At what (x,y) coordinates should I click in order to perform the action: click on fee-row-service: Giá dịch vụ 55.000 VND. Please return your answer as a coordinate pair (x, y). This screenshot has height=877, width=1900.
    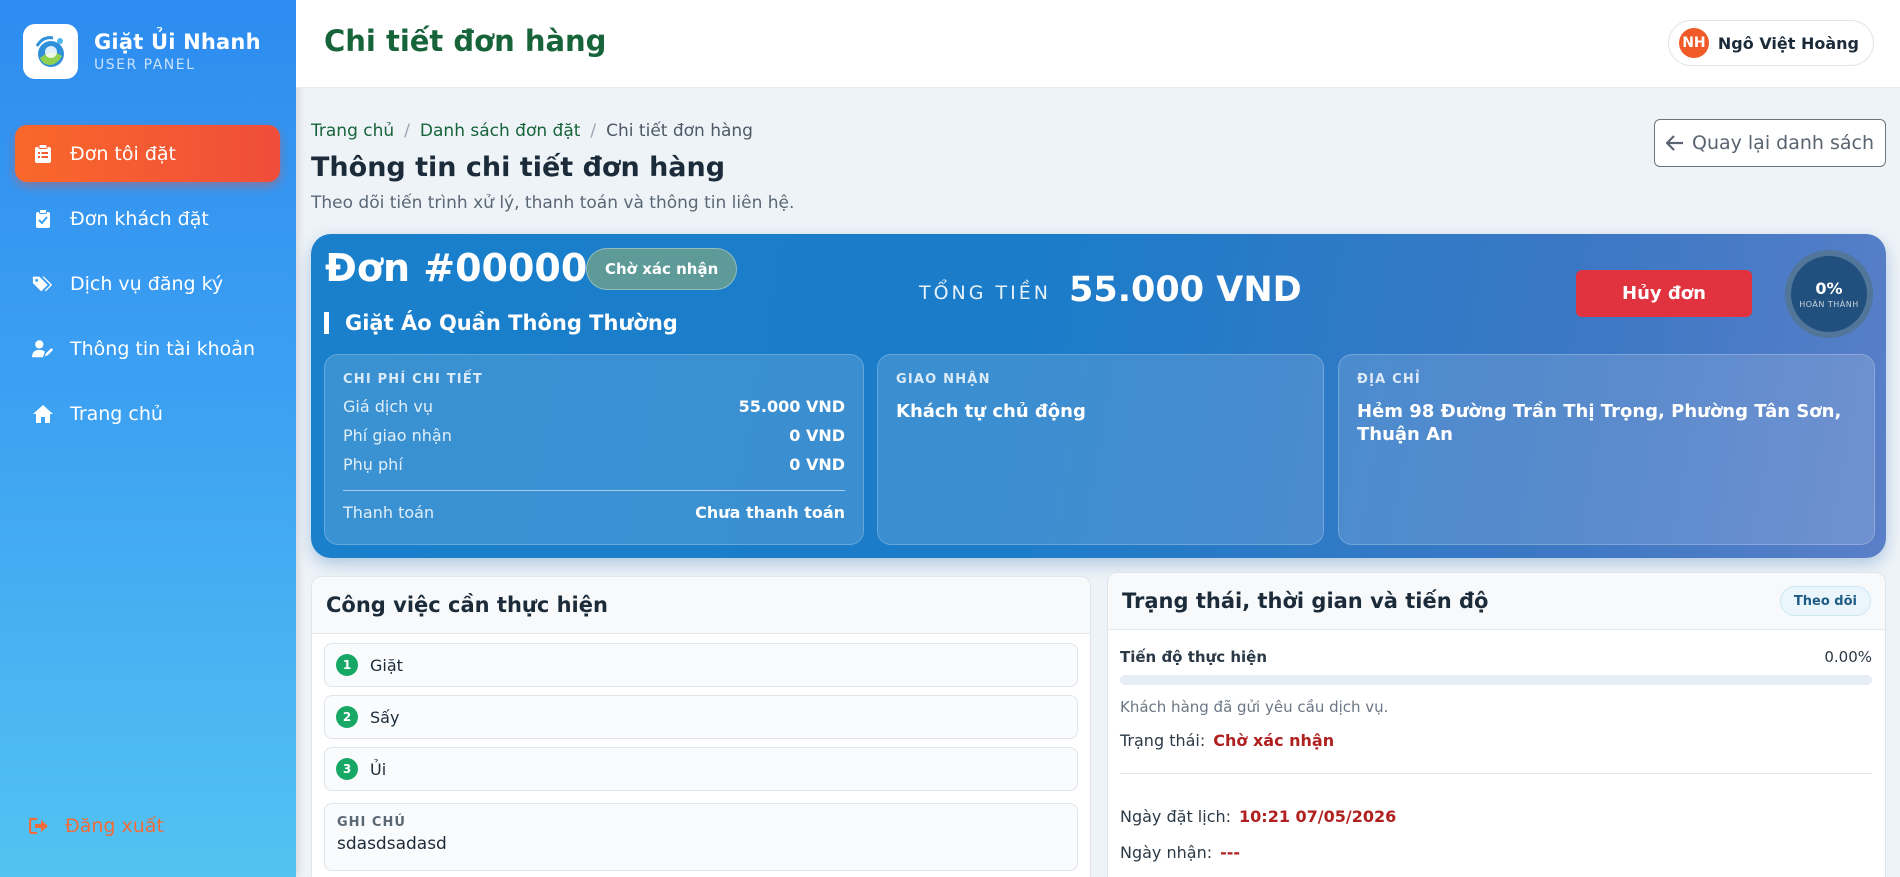
    Looking at the image, I should click on (594, 406).